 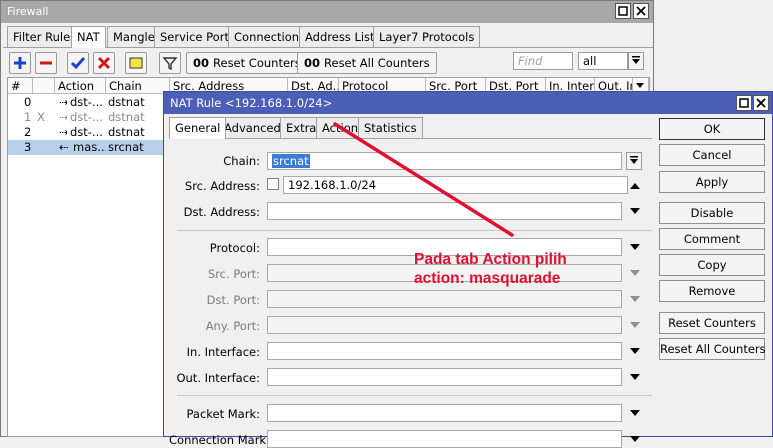 What do you see at coordinates (222, 186) in the screenshot?
I see `src-address-label: Src. Address:` at bounding box center [222, 186].